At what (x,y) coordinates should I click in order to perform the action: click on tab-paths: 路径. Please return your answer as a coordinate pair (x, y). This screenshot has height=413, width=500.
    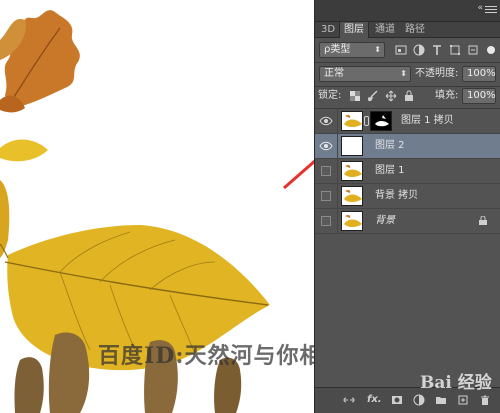
    Looking at the image, I should click on (415, 30).